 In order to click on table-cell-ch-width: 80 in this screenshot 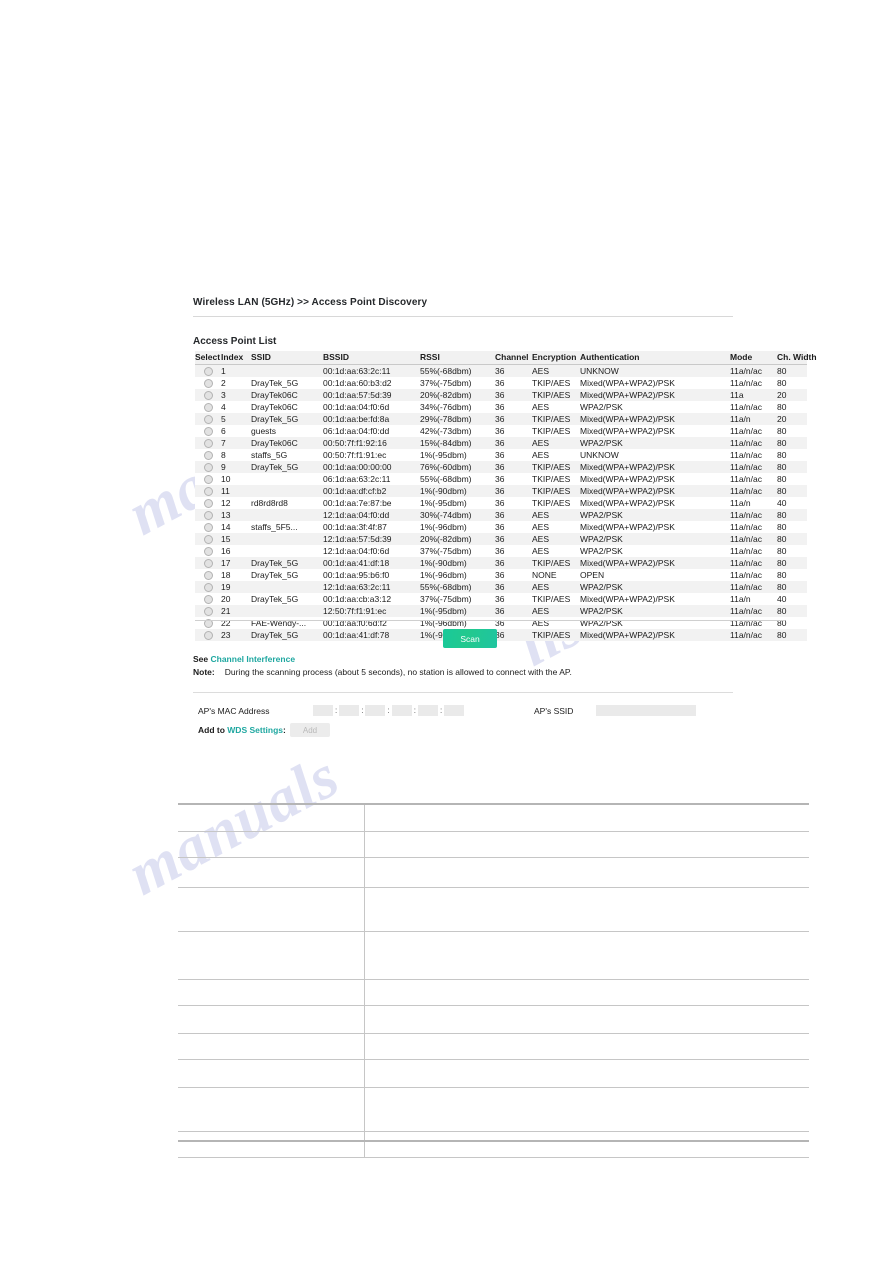, I will do `click(782, 610)`.